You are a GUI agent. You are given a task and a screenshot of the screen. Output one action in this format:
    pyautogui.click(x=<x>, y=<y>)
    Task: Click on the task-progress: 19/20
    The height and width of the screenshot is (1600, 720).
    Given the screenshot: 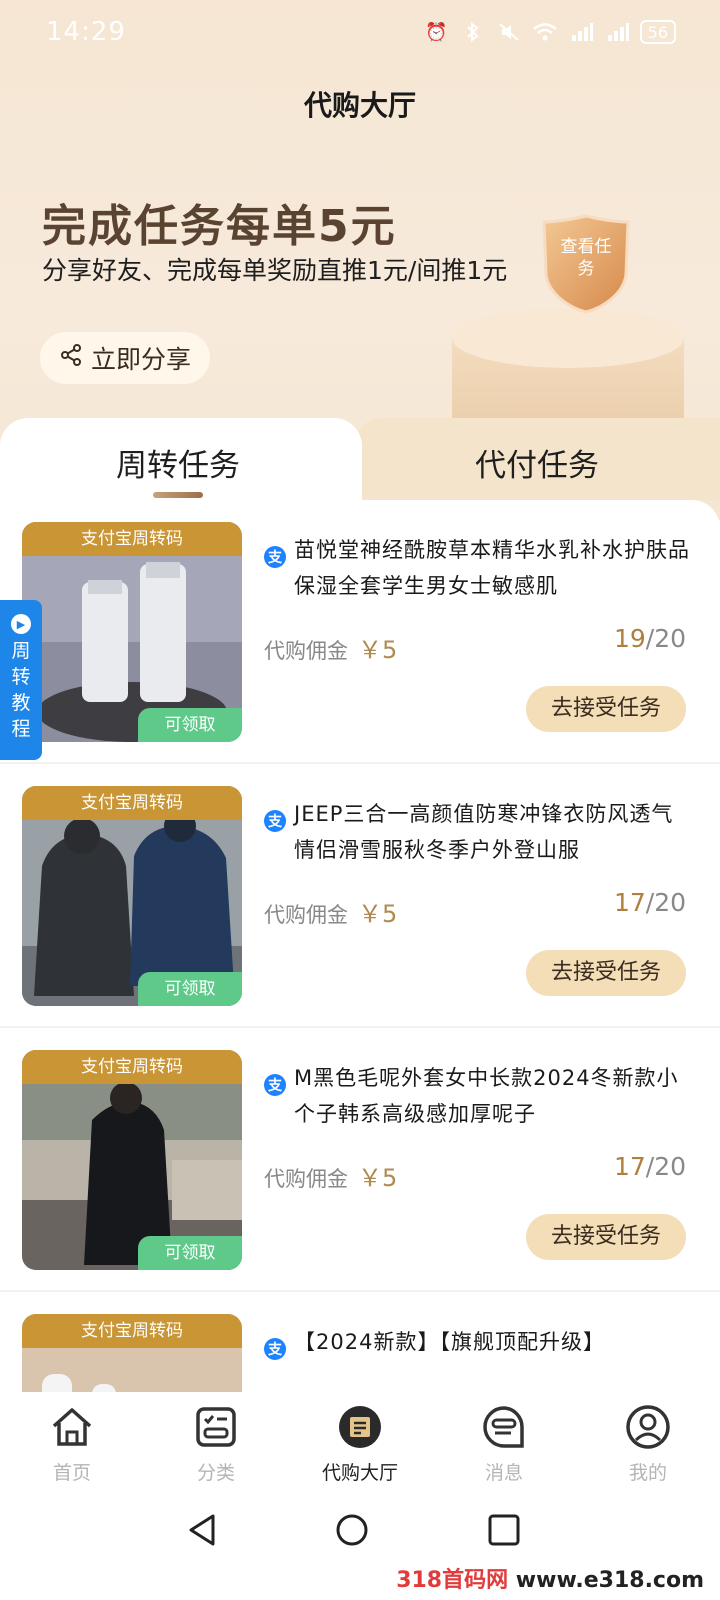 What is the action you would take?
    pyautogui.click(x=650, y=638)
    